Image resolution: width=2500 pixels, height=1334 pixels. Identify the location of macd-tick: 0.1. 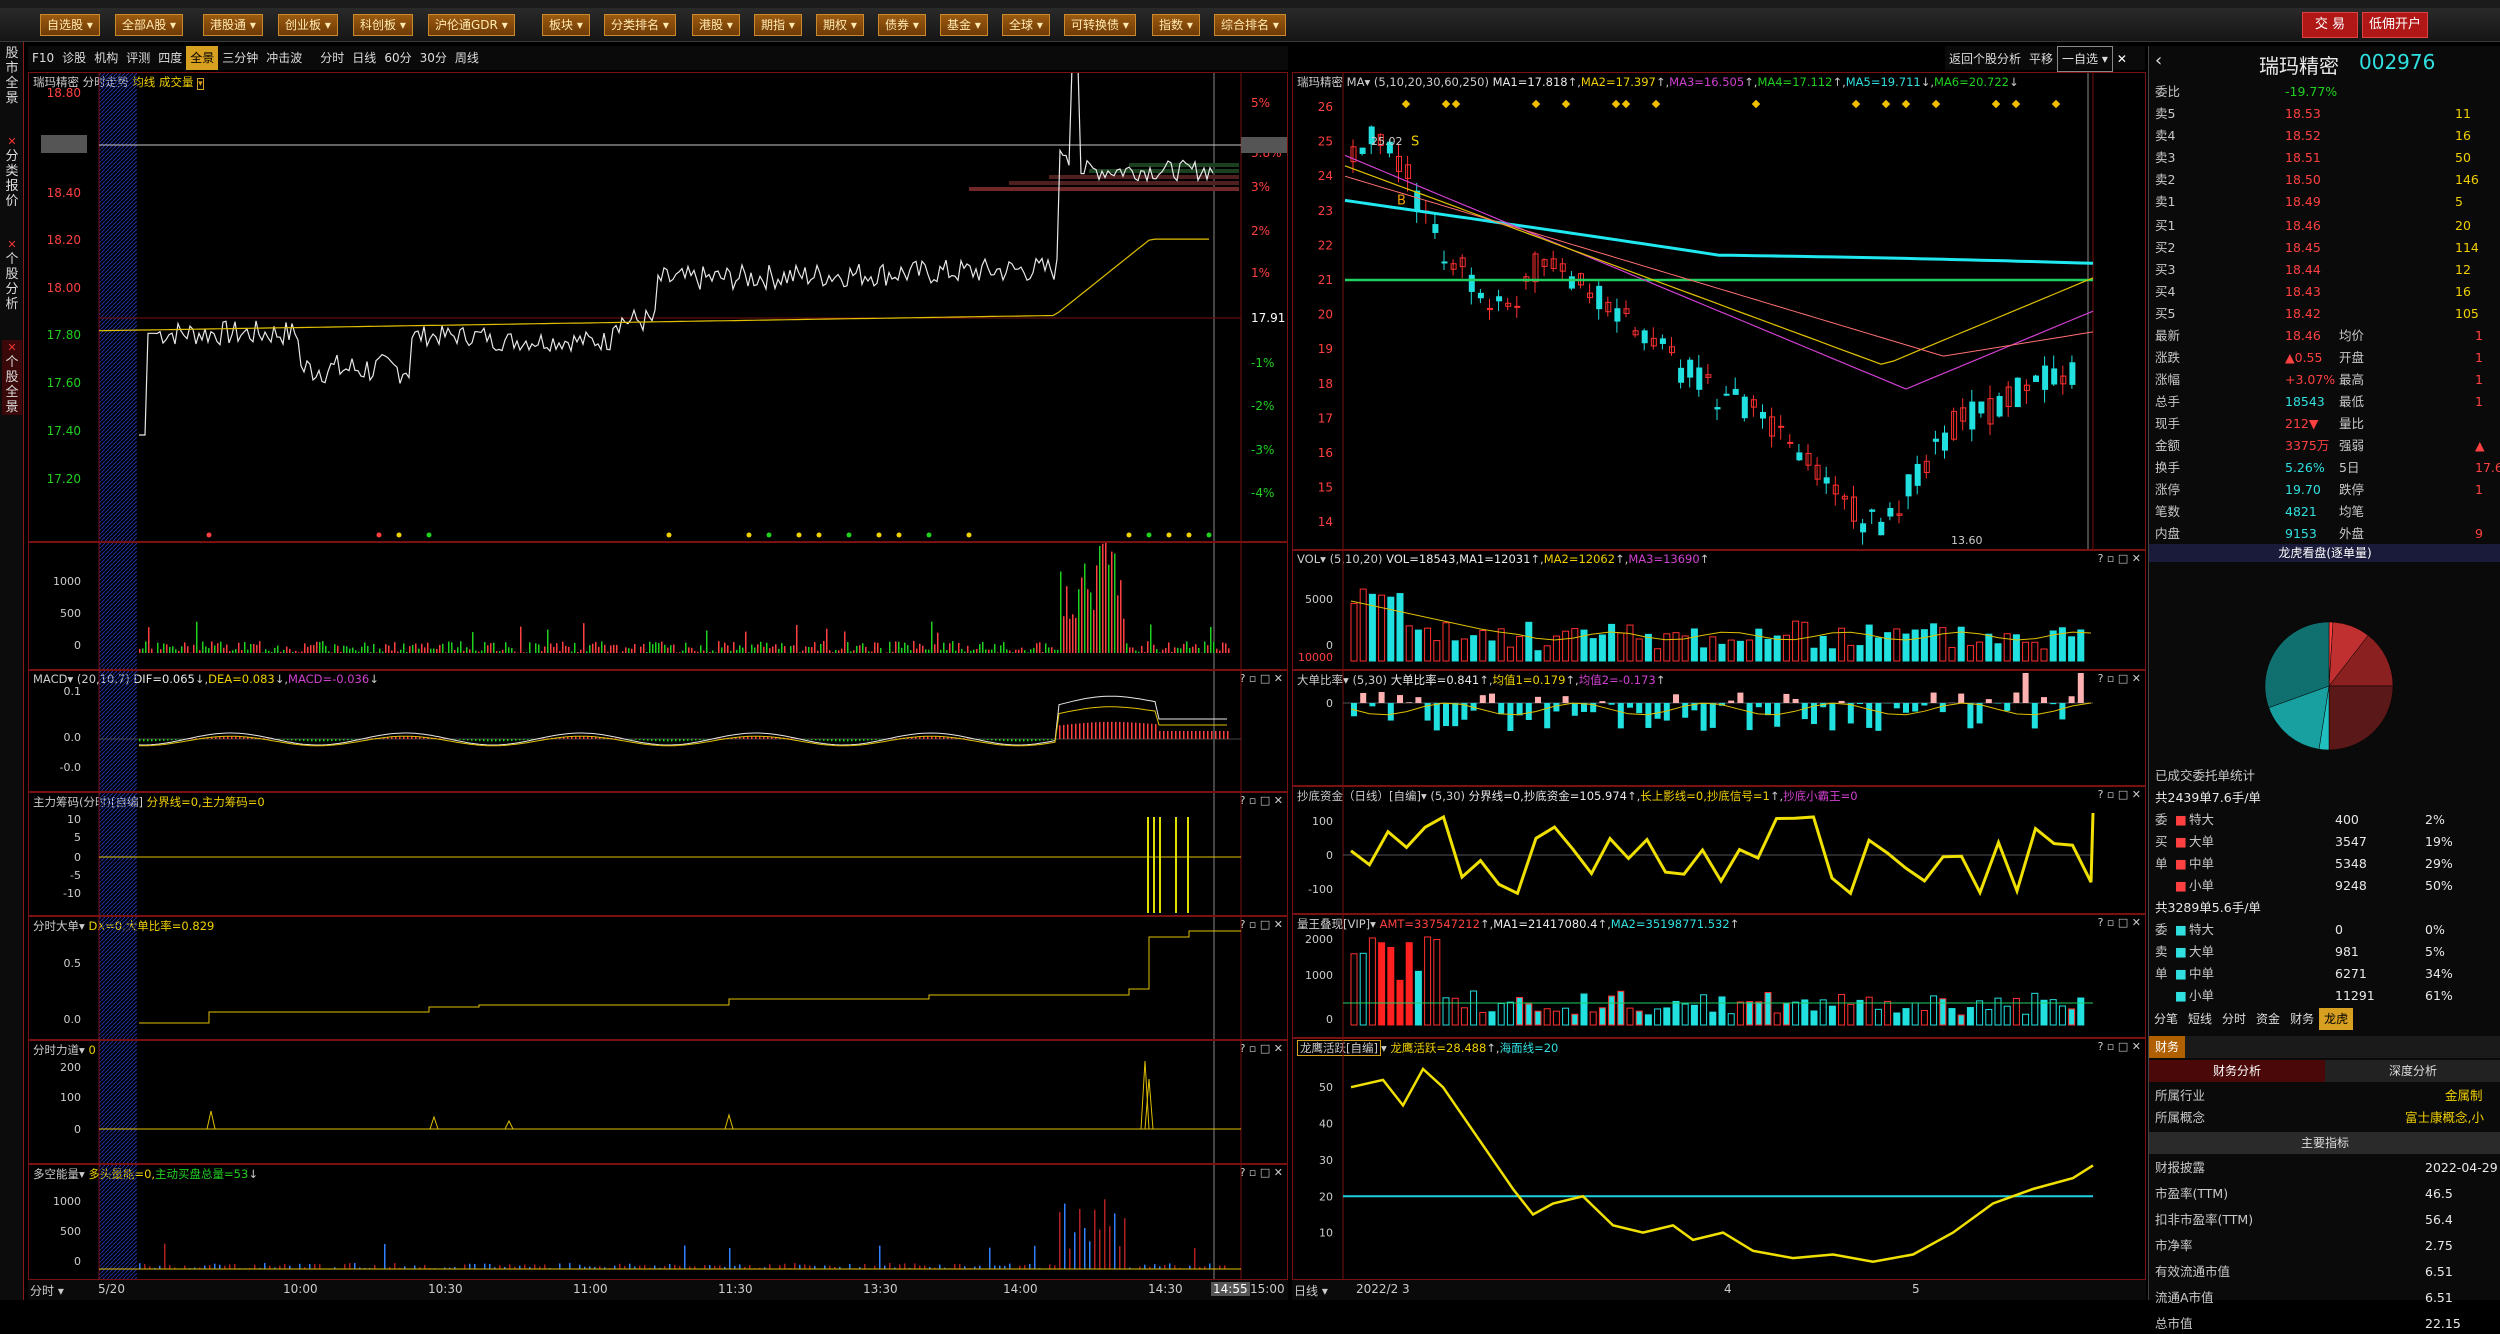
(73, 691).